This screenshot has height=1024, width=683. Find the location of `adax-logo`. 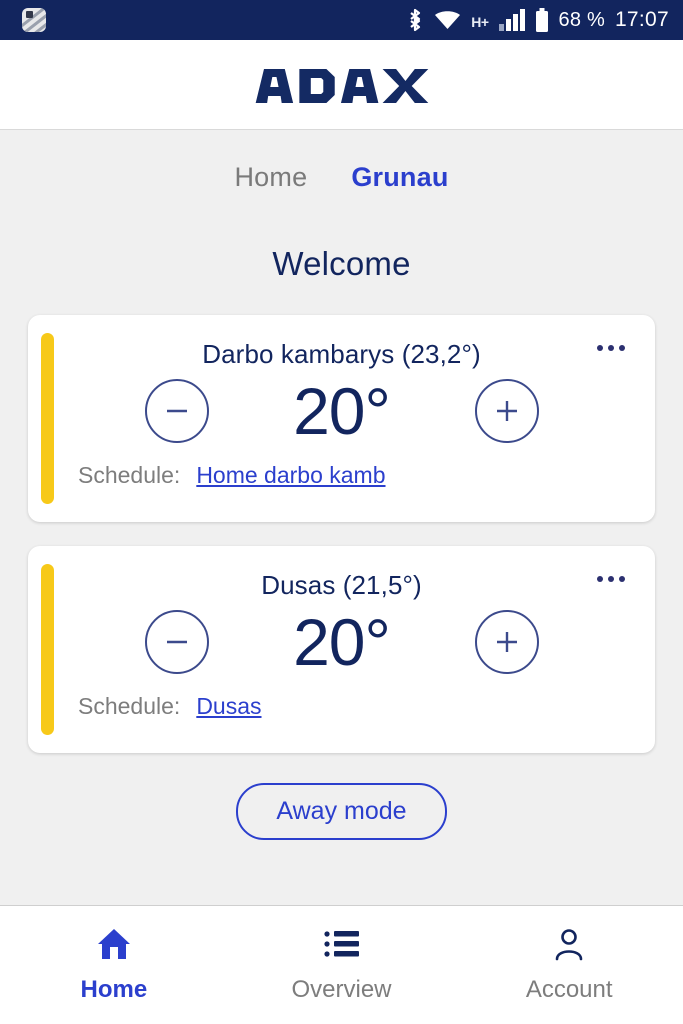

adax-logo is located at coordinates (341, 85).